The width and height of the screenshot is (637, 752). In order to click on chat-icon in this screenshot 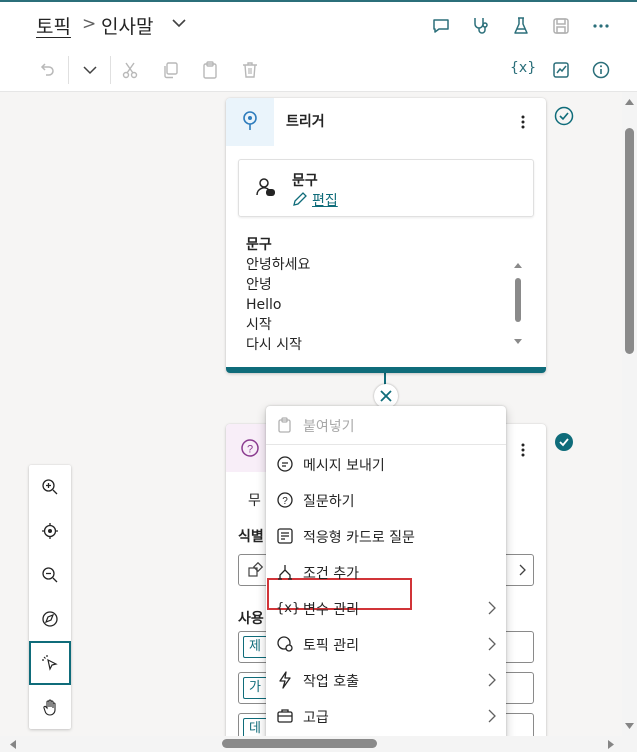, I will do `click(441, 26)`.